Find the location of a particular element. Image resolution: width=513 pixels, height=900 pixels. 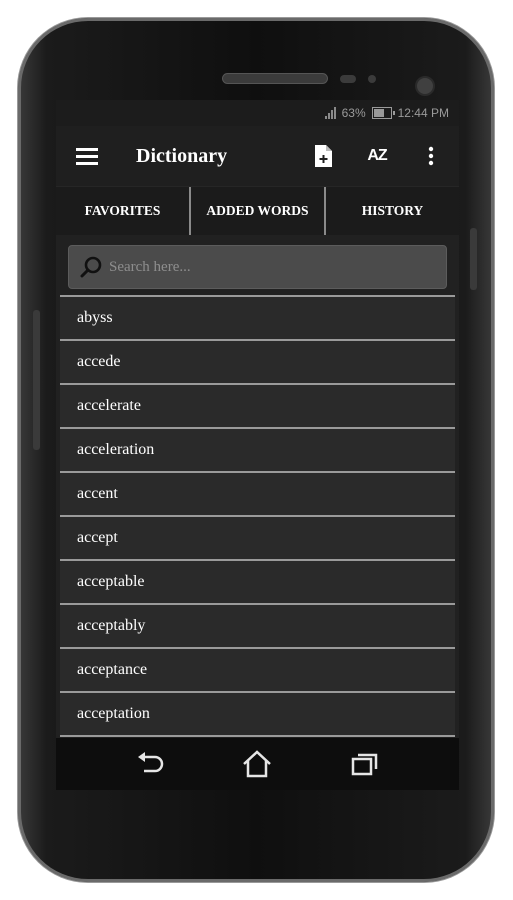

app-toolbar: Dictionary AZ is located at coordinates (257, 156).